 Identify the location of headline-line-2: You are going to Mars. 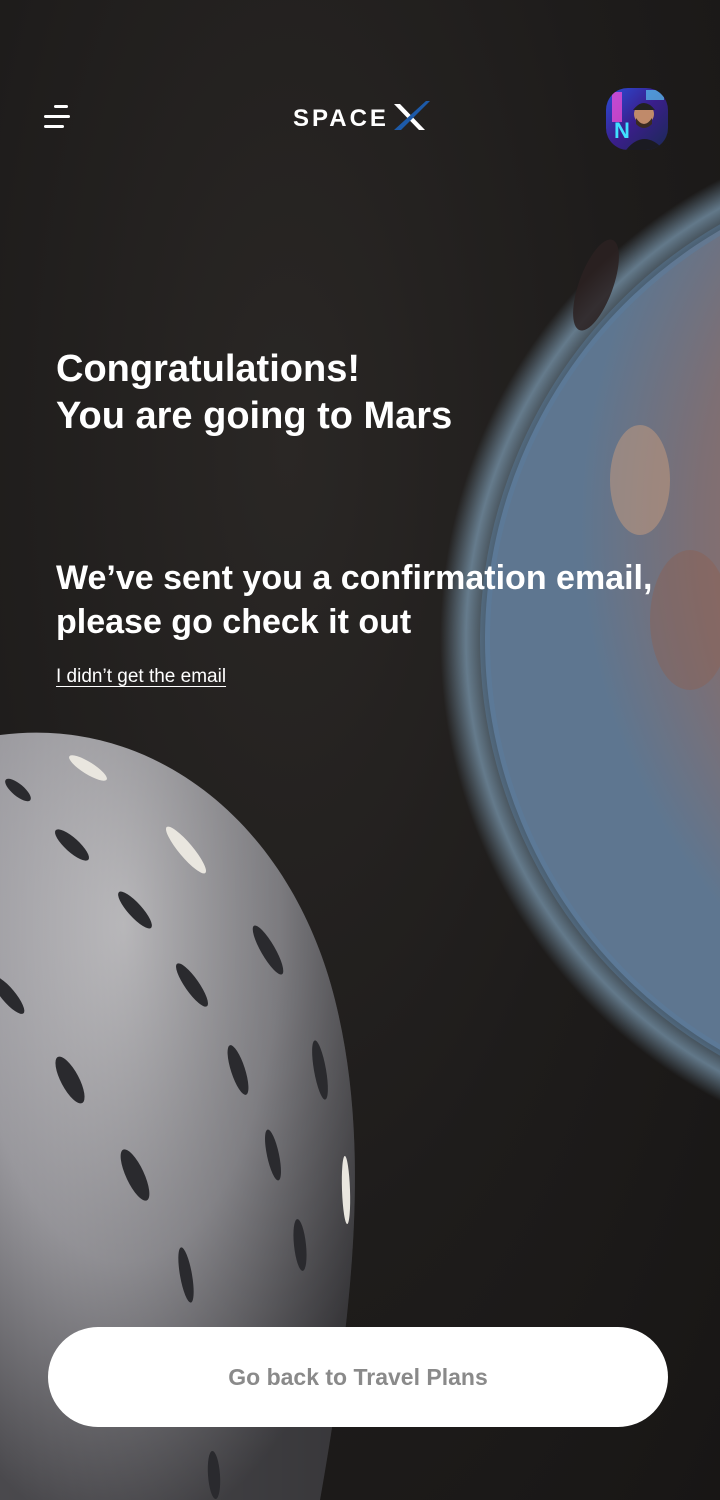
(254, 416).